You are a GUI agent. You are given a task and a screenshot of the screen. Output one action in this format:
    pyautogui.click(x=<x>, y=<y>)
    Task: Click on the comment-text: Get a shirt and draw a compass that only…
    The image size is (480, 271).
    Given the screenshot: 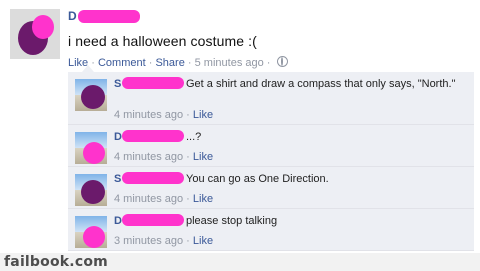 What is the action you would take?
    pyautogui.click(x=321, y=84)
    